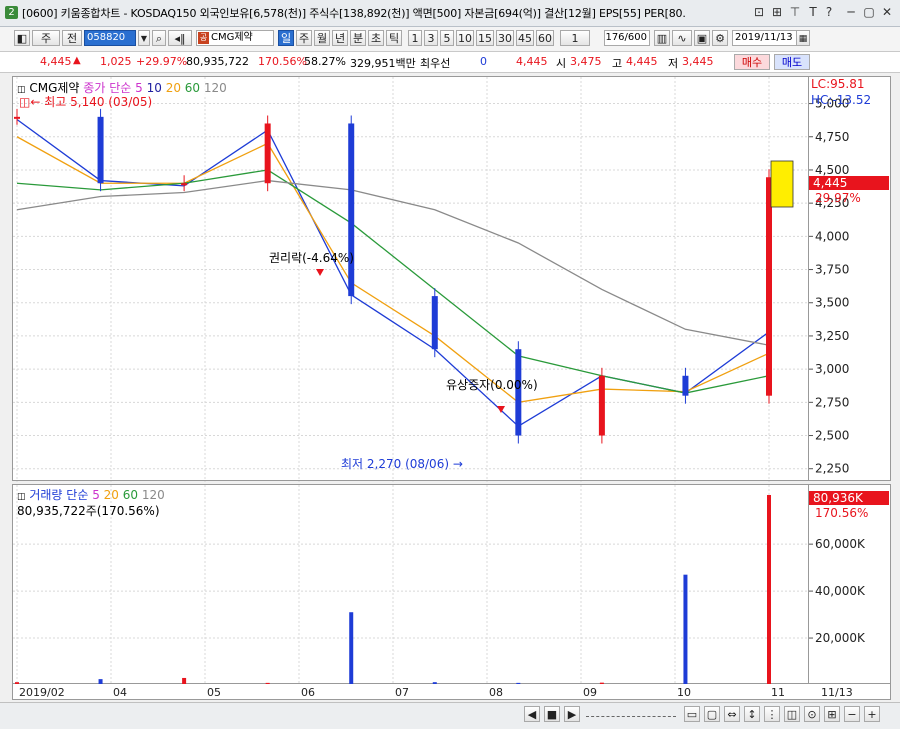 Image resolution: width=900 pixels, height=729 pixels. I want to click on low-arrow-icon: →, so click(457, 464).